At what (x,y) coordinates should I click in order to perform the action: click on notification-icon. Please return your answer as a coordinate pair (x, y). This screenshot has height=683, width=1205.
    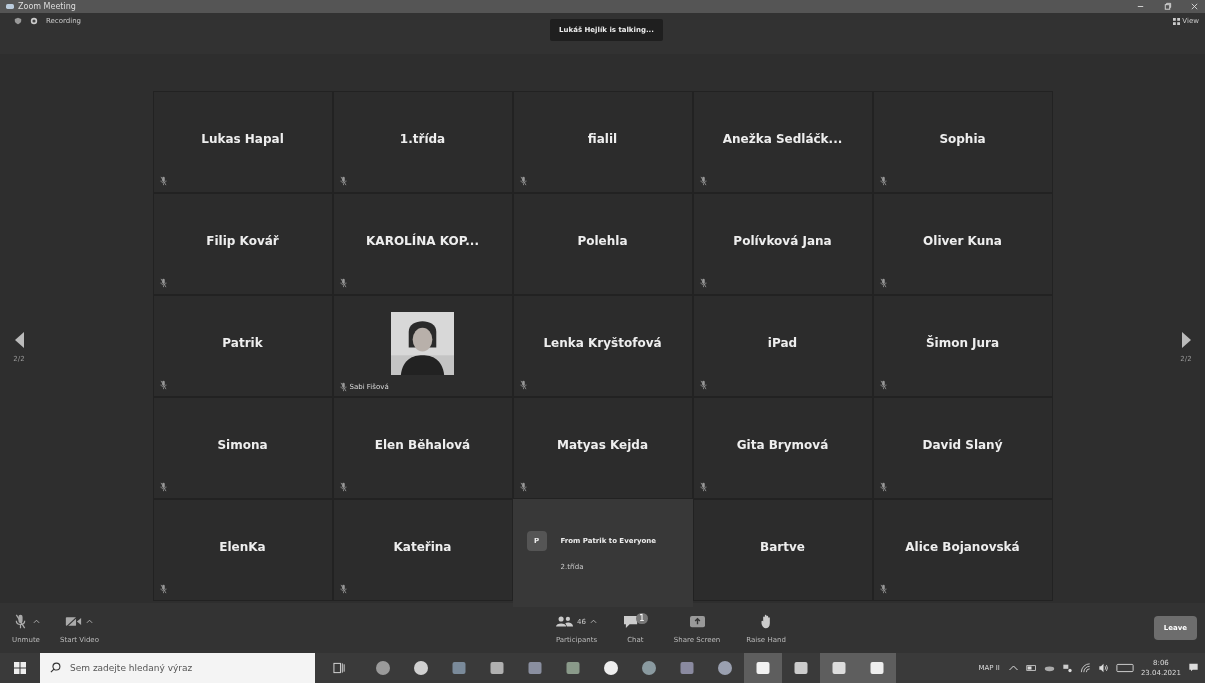
    Looking at the image, I should click on (1193, 668).